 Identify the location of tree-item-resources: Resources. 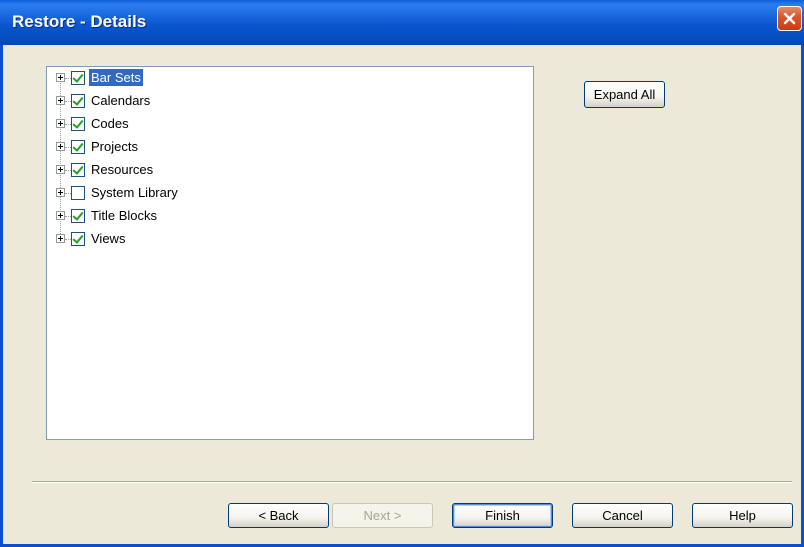
(197, 170).